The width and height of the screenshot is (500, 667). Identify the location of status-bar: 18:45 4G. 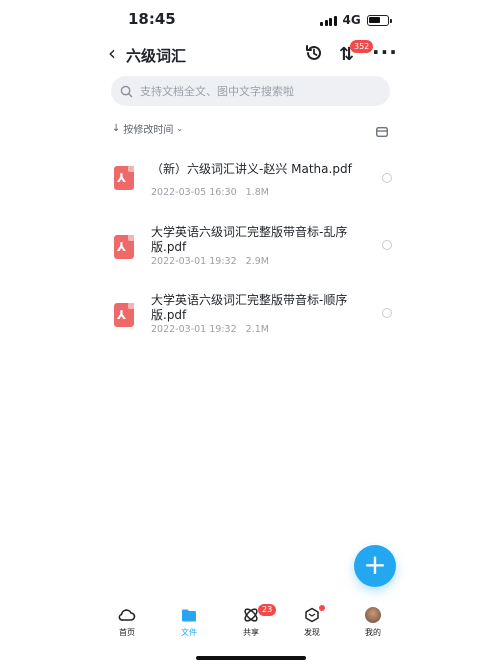
(250, 20).